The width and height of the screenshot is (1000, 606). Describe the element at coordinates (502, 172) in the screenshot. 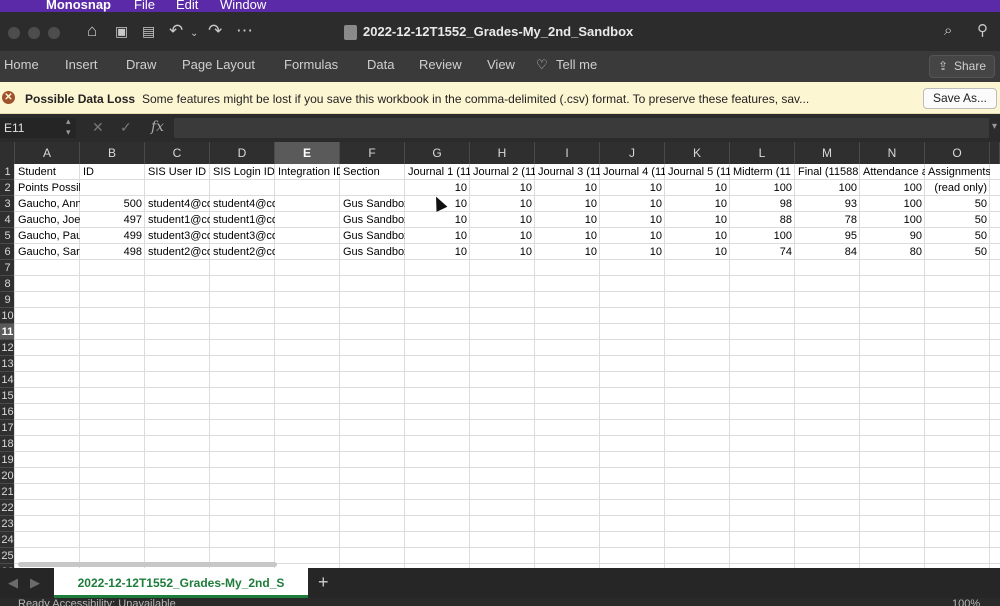

I see `cell-h1: Journal 2 (11` at that location.